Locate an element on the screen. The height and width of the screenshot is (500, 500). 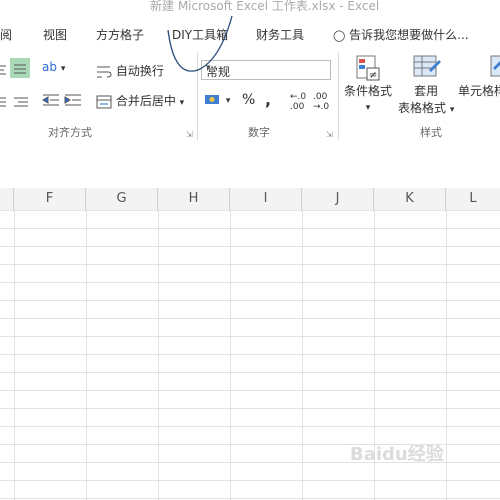
decrease-indent-icon is located at coordinates (50, 99).